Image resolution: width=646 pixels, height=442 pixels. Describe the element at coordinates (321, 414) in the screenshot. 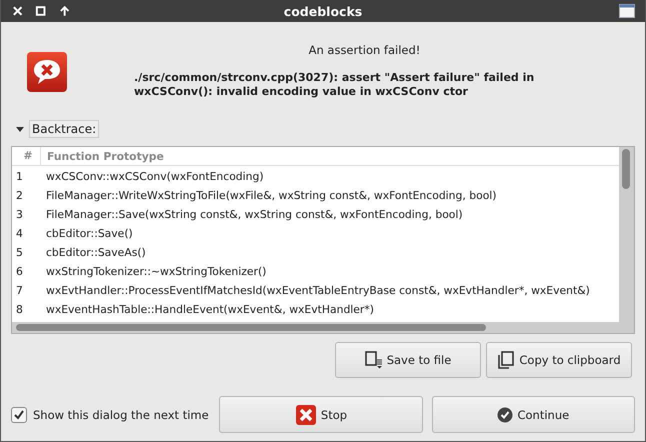

I see `stop-button: Stop` at that location.